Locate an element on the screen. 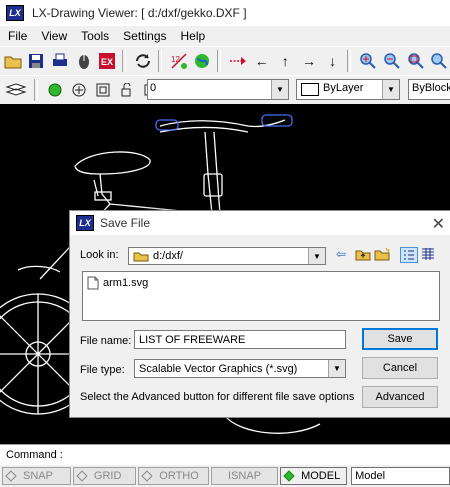 The image size is (450, 487). color-select: ByLayer ▼ is located at coordinates (348, 89).